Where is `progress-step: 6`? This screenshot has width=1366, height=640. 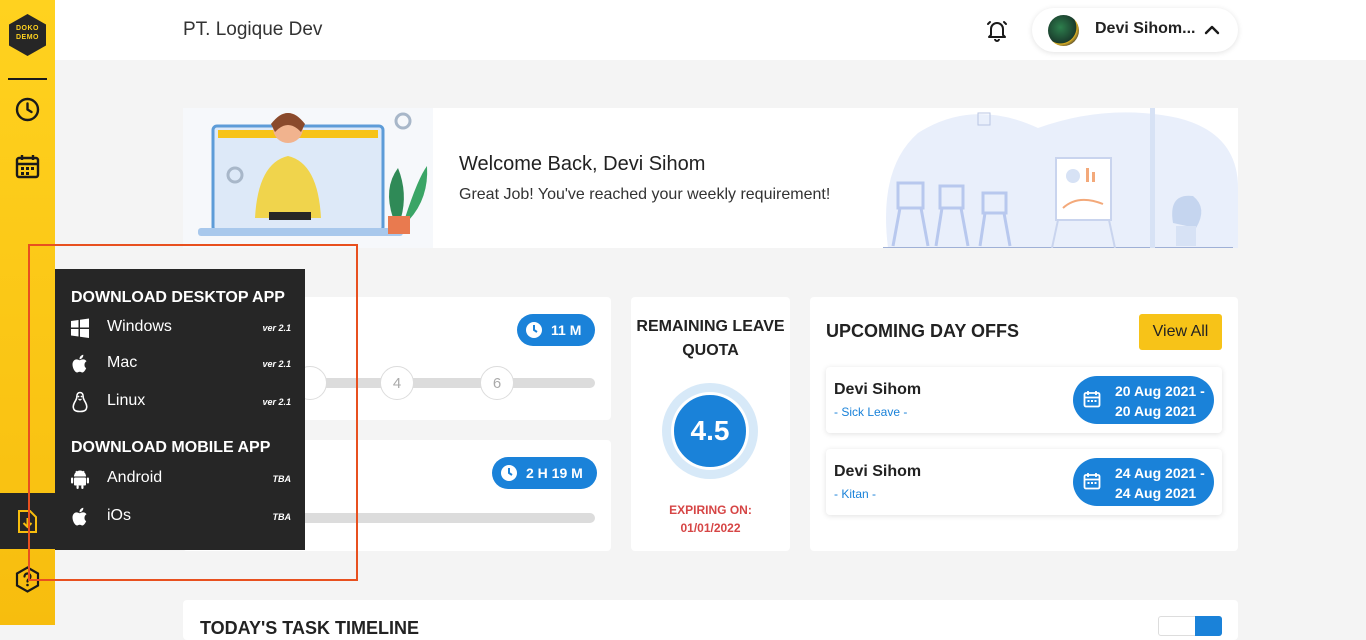 progress-step: 6 is located at coordinates (497, 383).